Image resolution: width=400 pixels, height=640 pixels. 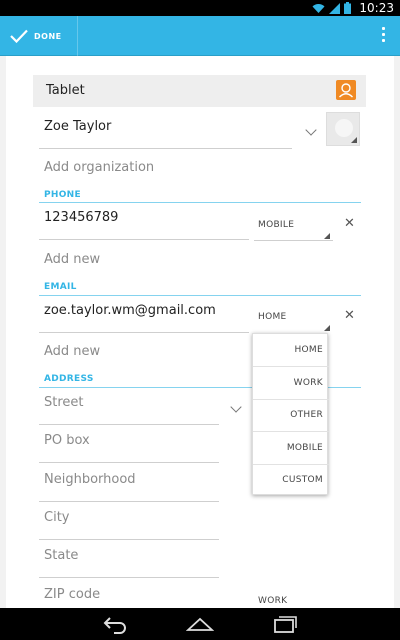 What do you see at coordinates (165, 148) in the screenshot?
I see `name-underline` at bounding box center [165, 148].